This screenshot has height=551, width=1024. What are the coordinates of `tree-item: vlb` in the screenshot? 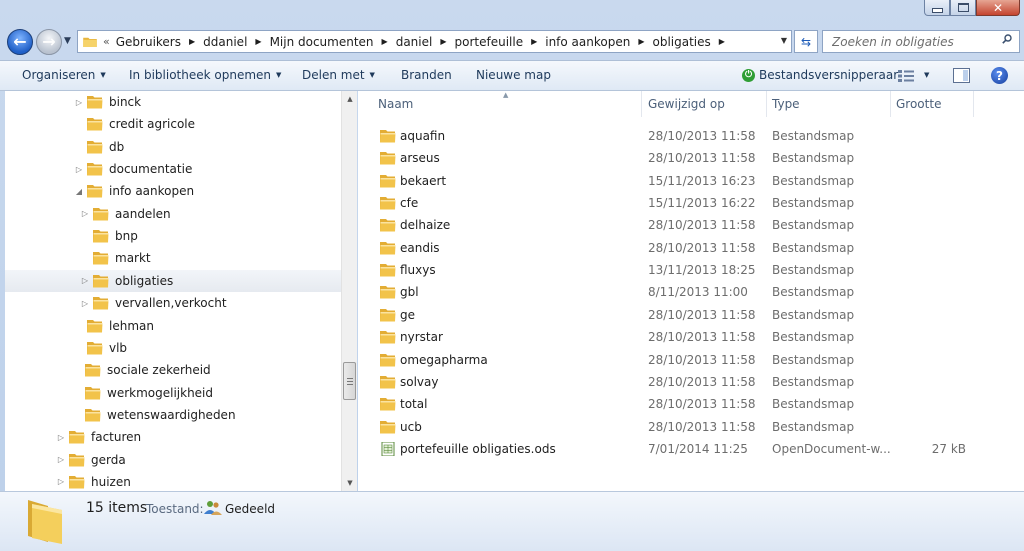 It's located at (173, 348).